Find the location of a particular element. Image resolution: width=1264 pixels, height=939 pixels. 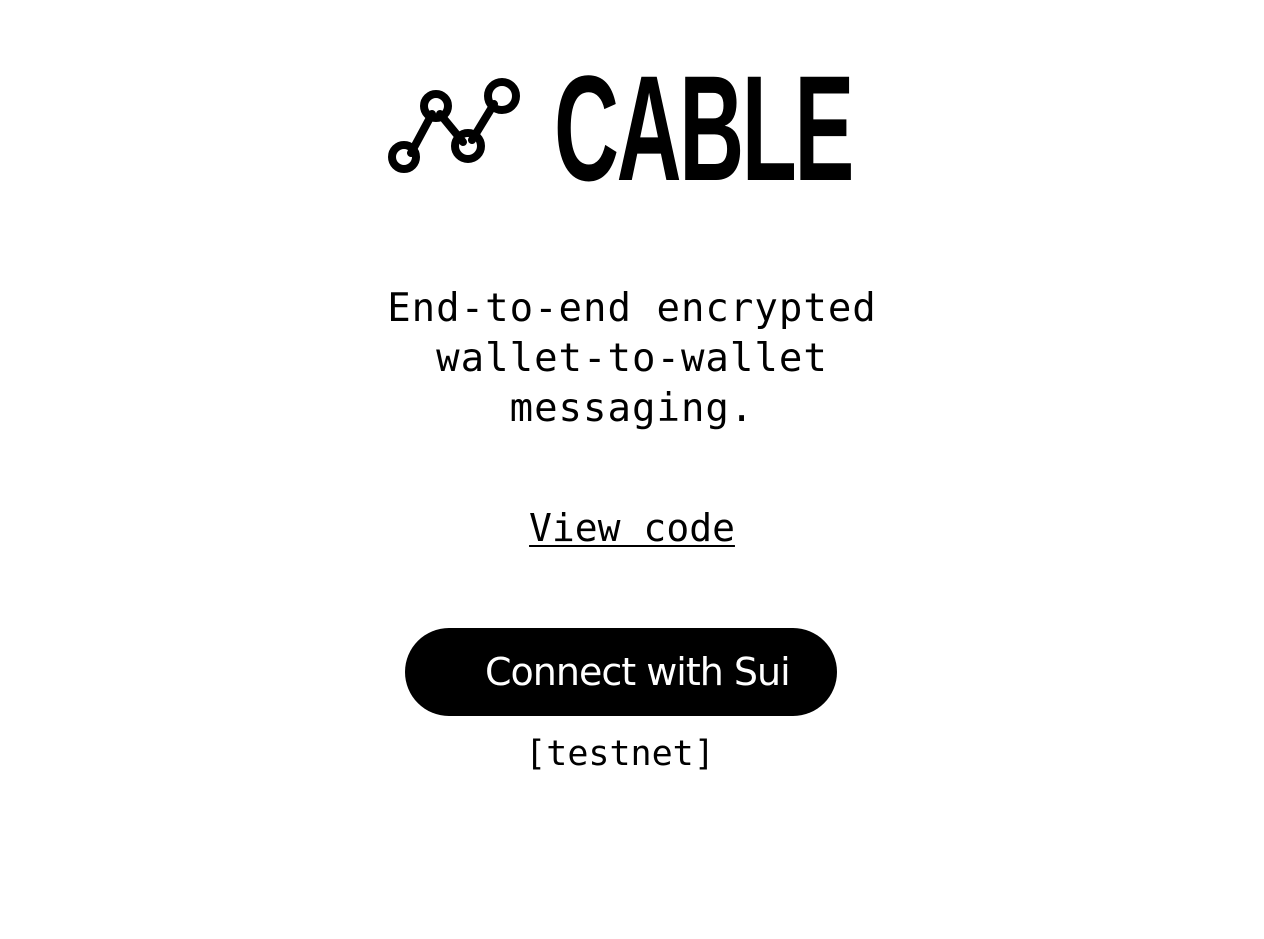

tagline-line: wallet-to-wallet is located at coordinates (632, 358).